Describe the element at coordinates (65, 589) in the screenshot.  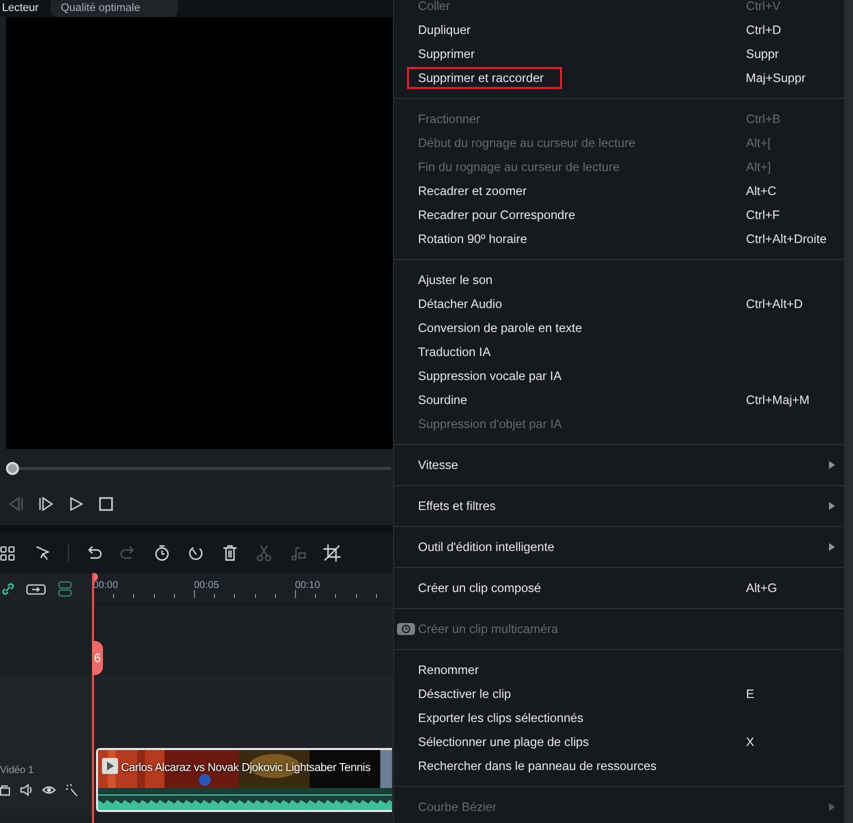
I see `snap-icon` at that location.